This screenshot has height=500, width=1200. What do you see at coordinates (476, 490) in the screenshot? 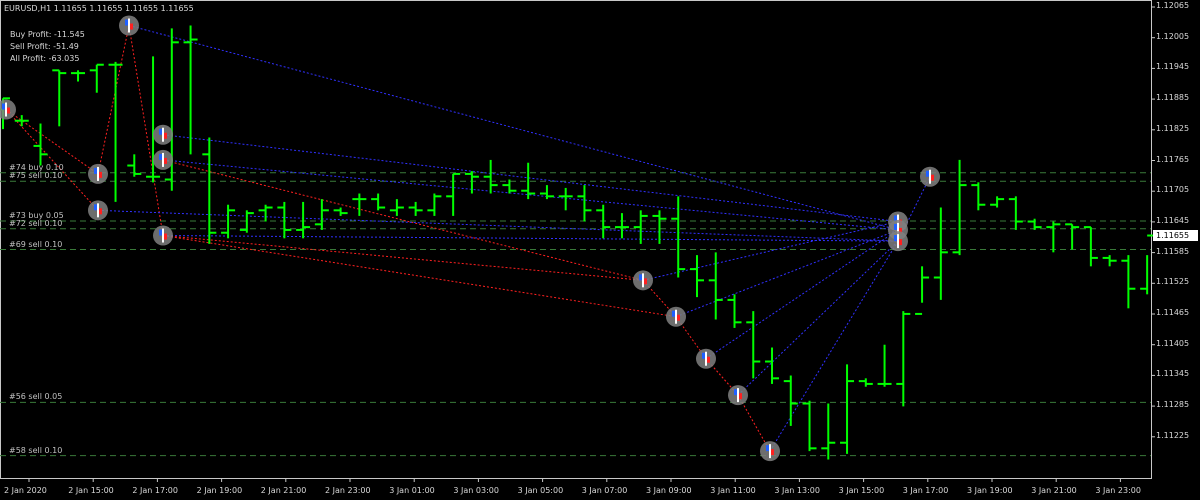
I see `time-tick-label: 3 Jan 03:00` at bounding box center [476, 490].